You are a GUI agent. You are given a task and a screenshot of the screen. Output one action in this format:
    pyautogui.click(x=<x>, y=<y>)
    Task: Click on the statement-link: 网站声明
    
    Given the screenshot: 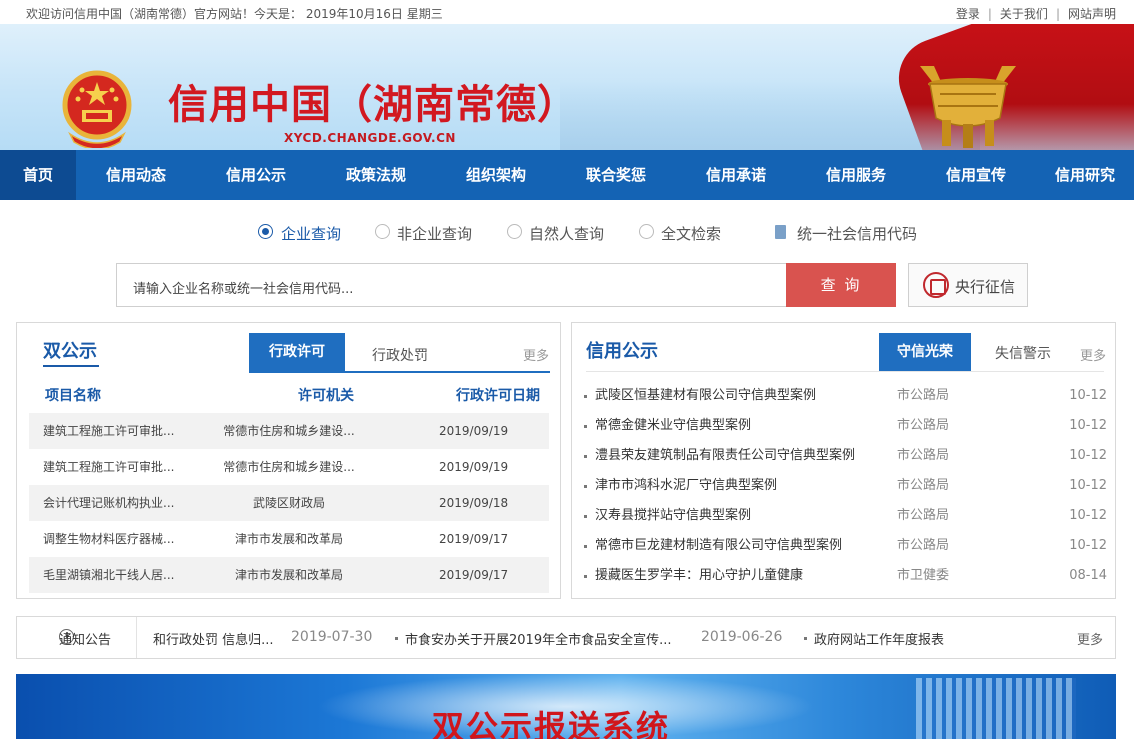 What is the action you would take?
    pyautogui.click(x=1092, y=14)
    